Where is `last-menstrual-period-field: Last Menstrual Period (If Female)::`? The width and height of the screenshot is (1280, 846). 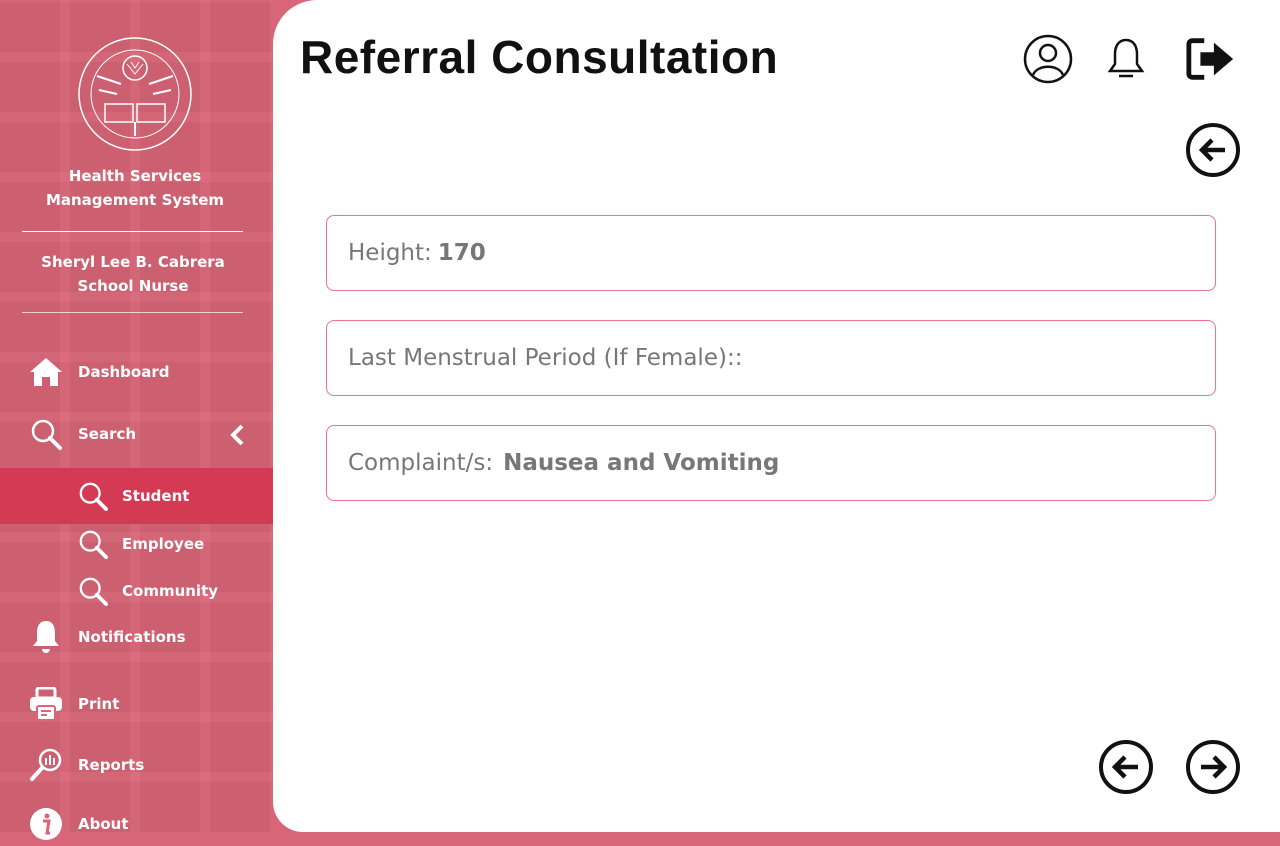
last-menstrual-period-field: Last Menstrual Period (If Female):: is located at coordinates (771, 358).